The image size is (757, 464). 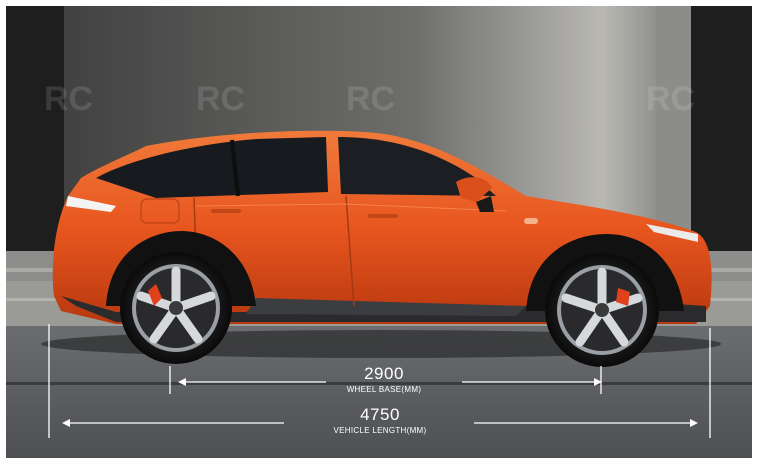 I want to click on wheel-base-caption: WHEEL BASE(MM), so click(x=384, y=389).